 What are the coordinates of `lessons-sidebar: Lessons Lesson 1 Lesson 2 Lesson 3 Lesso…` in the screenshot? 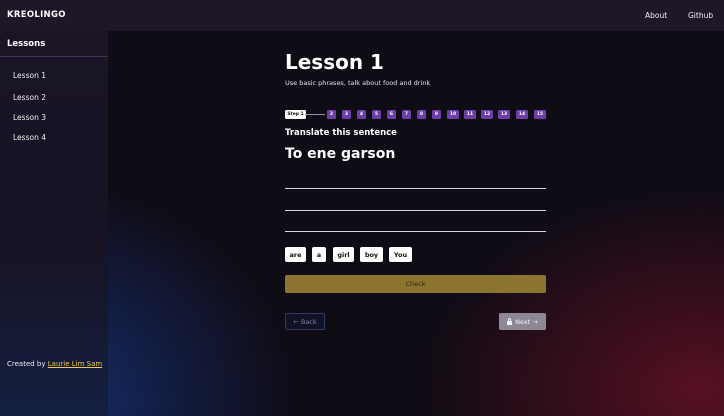 It's located at (54, 223).